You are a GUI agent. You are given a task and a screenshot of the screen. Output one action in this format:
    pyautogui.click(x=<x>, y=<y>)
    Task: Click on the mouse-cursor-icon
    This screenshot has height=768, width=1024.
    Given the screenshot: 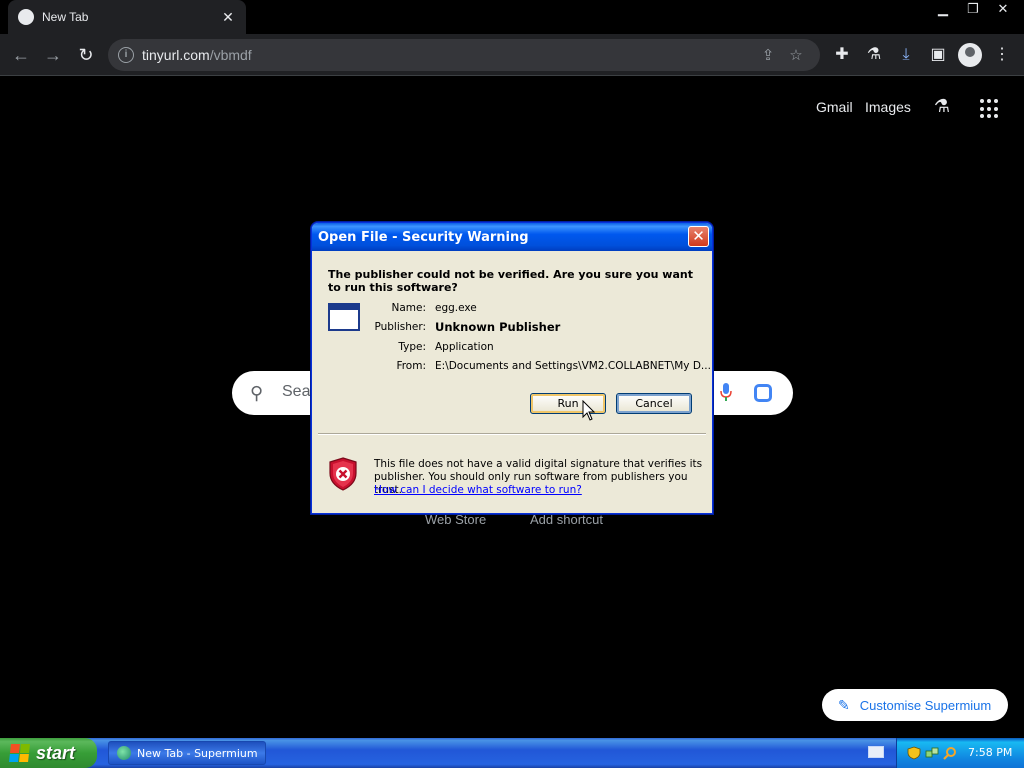 What is the action you would take?
    pyautogui.click(x=589, y=410)
    